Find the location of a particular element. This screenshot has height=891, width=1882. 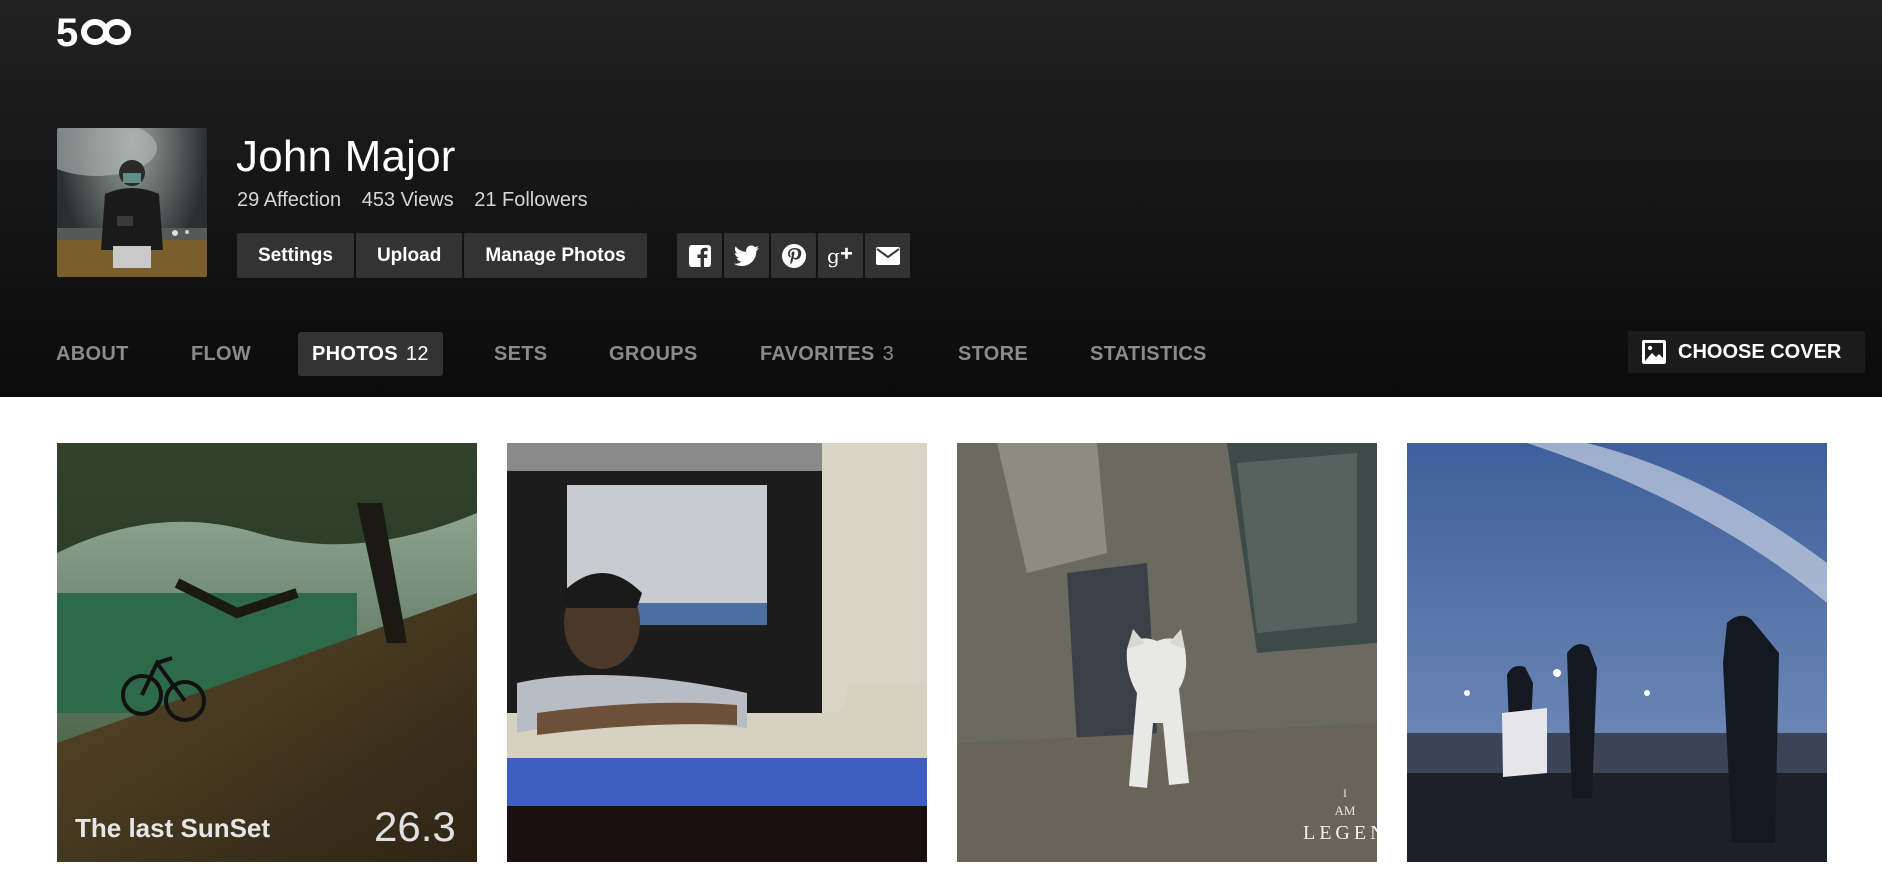

choose-cover-button: CHOOSE COVER is located at coordinates (1746, 352).